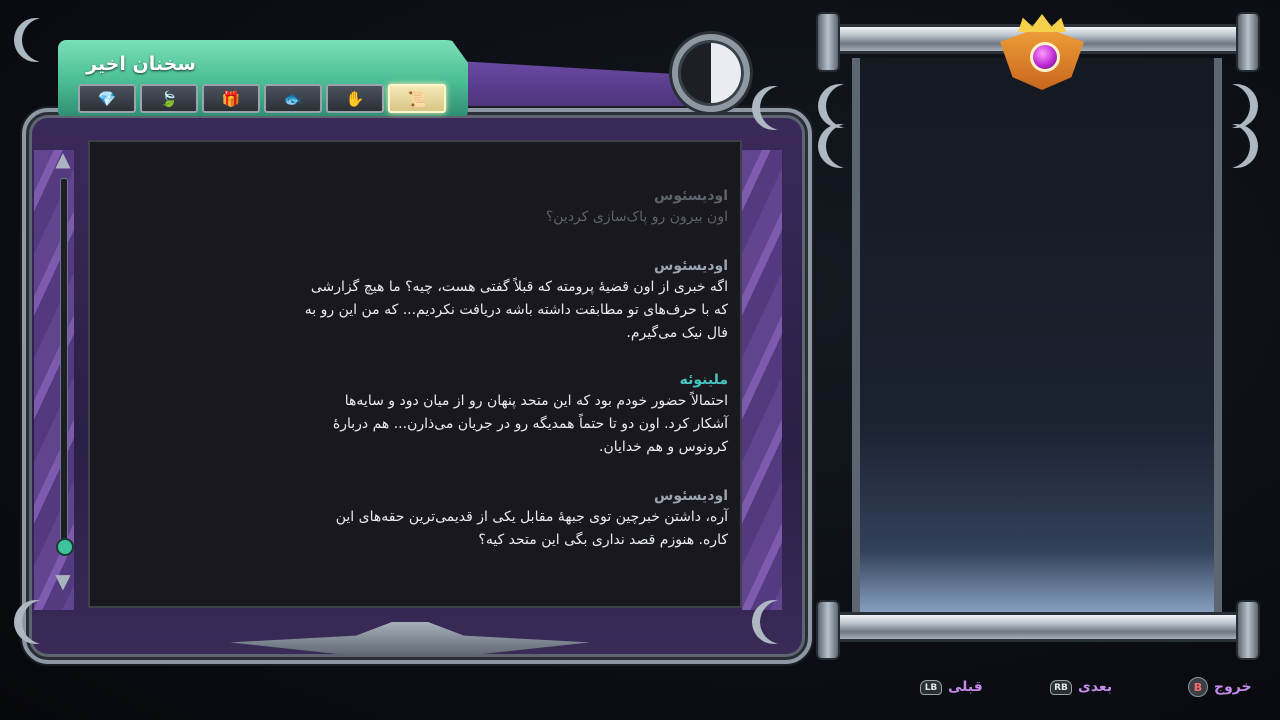  I want to click on hand-icon: ✋, so click(355, 98).